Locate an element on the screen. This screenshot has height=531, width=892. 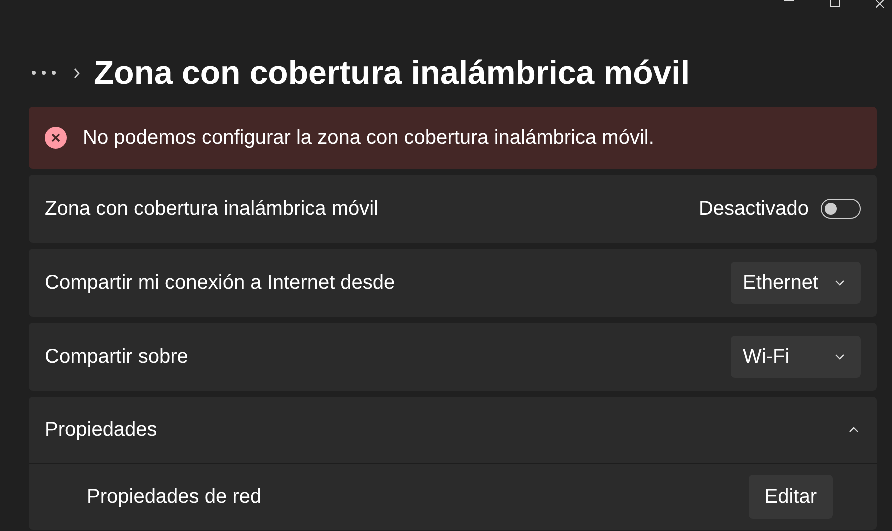
page-title: Zona con cobertura inalámbrica móvil is located at coordinates (392, 73).